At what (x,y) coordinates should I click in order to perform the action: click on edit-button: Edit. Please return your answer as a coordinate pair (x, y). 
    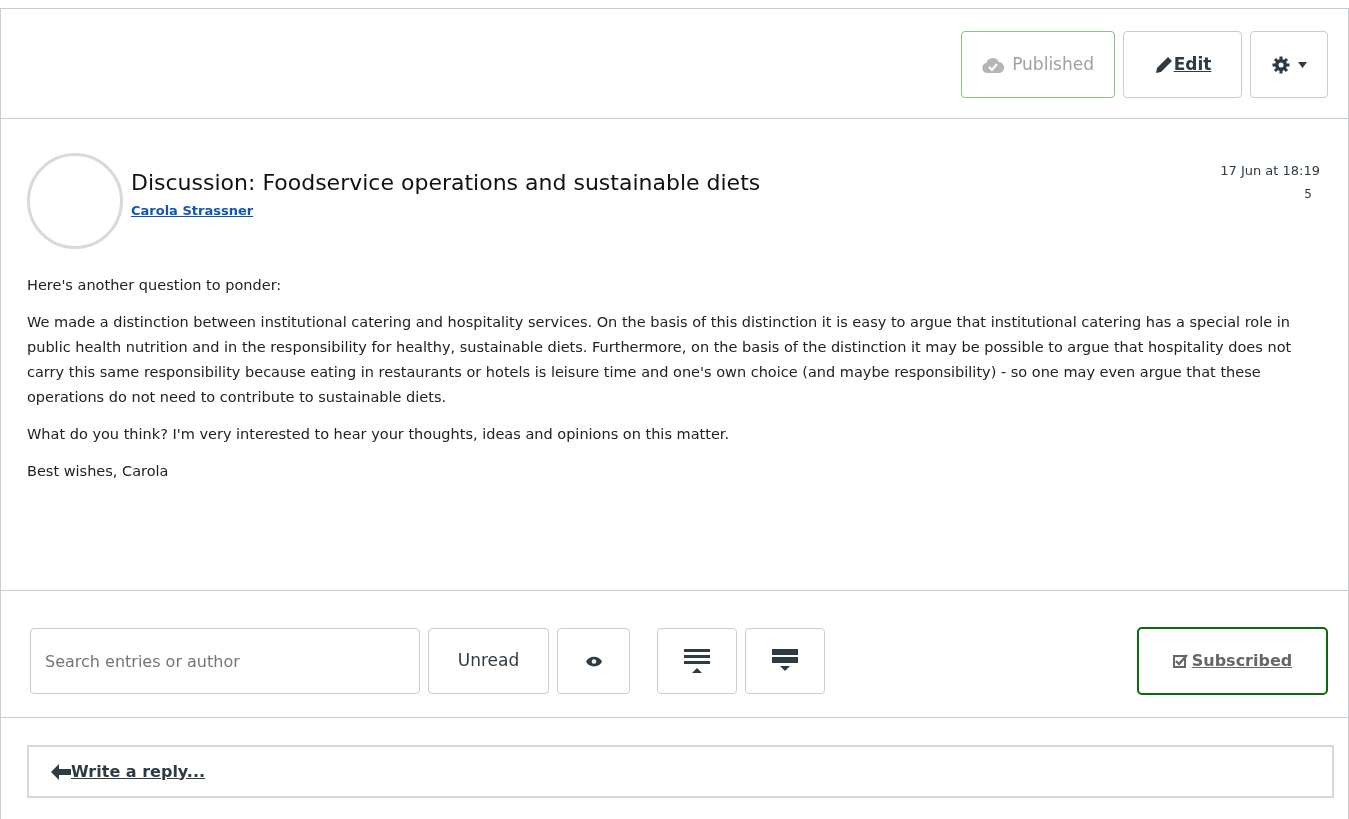
    Looking at the image, I should click on (1182, 64).